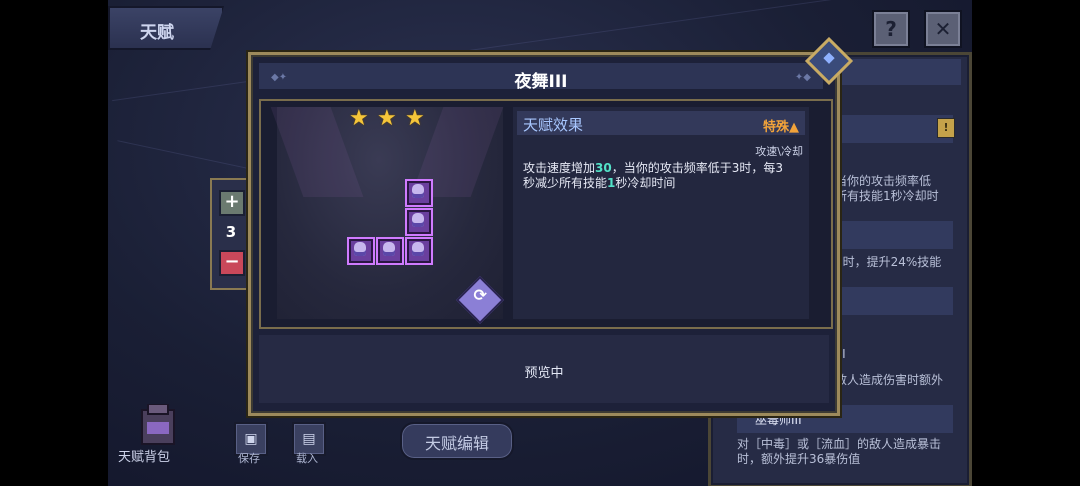 The height and width of the screenshot is (486, 1080). Describe the element at coordinates (946, 128) in the screenshot. I see `lock-icon: !` at that location.